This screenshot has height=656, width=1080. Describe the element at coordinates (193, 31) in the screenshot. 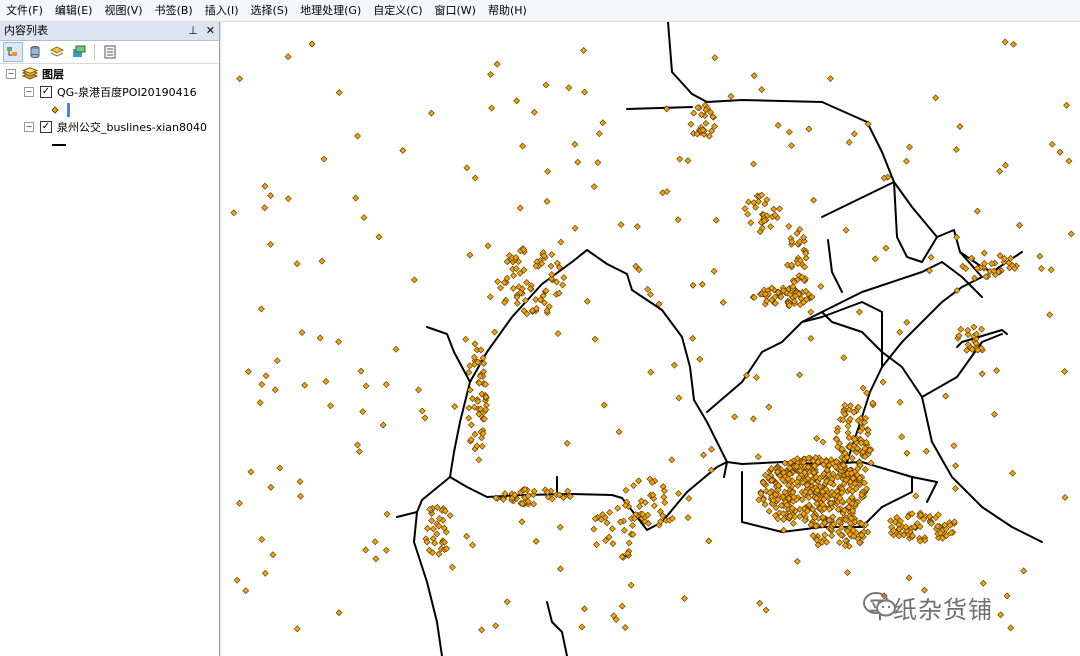

I see `pin-icon: ⊥` at that location.